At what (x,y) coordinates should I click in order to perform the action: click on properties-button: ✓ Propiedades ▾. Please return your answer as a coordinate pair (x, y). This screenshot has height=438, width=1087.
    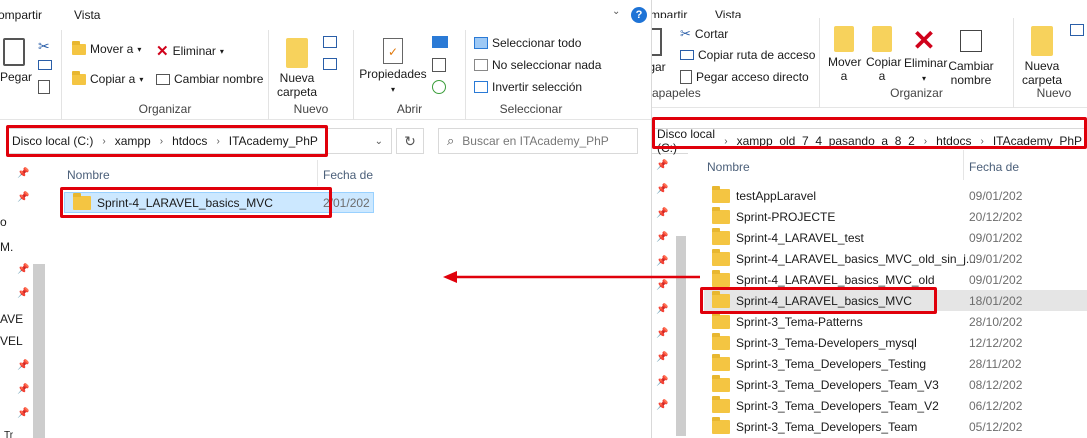
    Looking at the image, I should click on (393, 67).